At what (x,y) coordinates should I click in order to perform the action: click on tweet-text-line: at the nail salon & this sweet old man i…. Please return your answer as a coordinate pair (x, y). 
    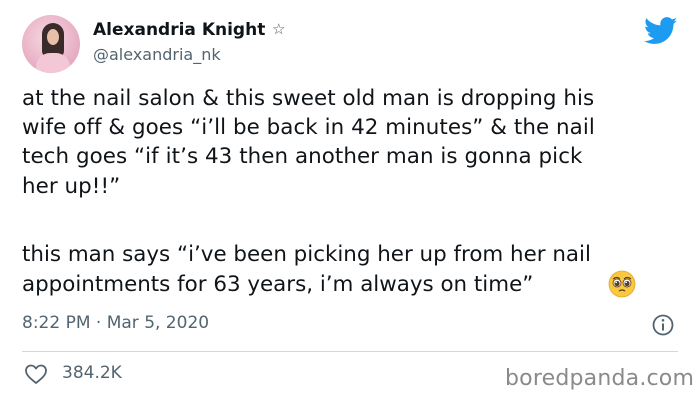
    Looking at the image, I should click on (308, 98).